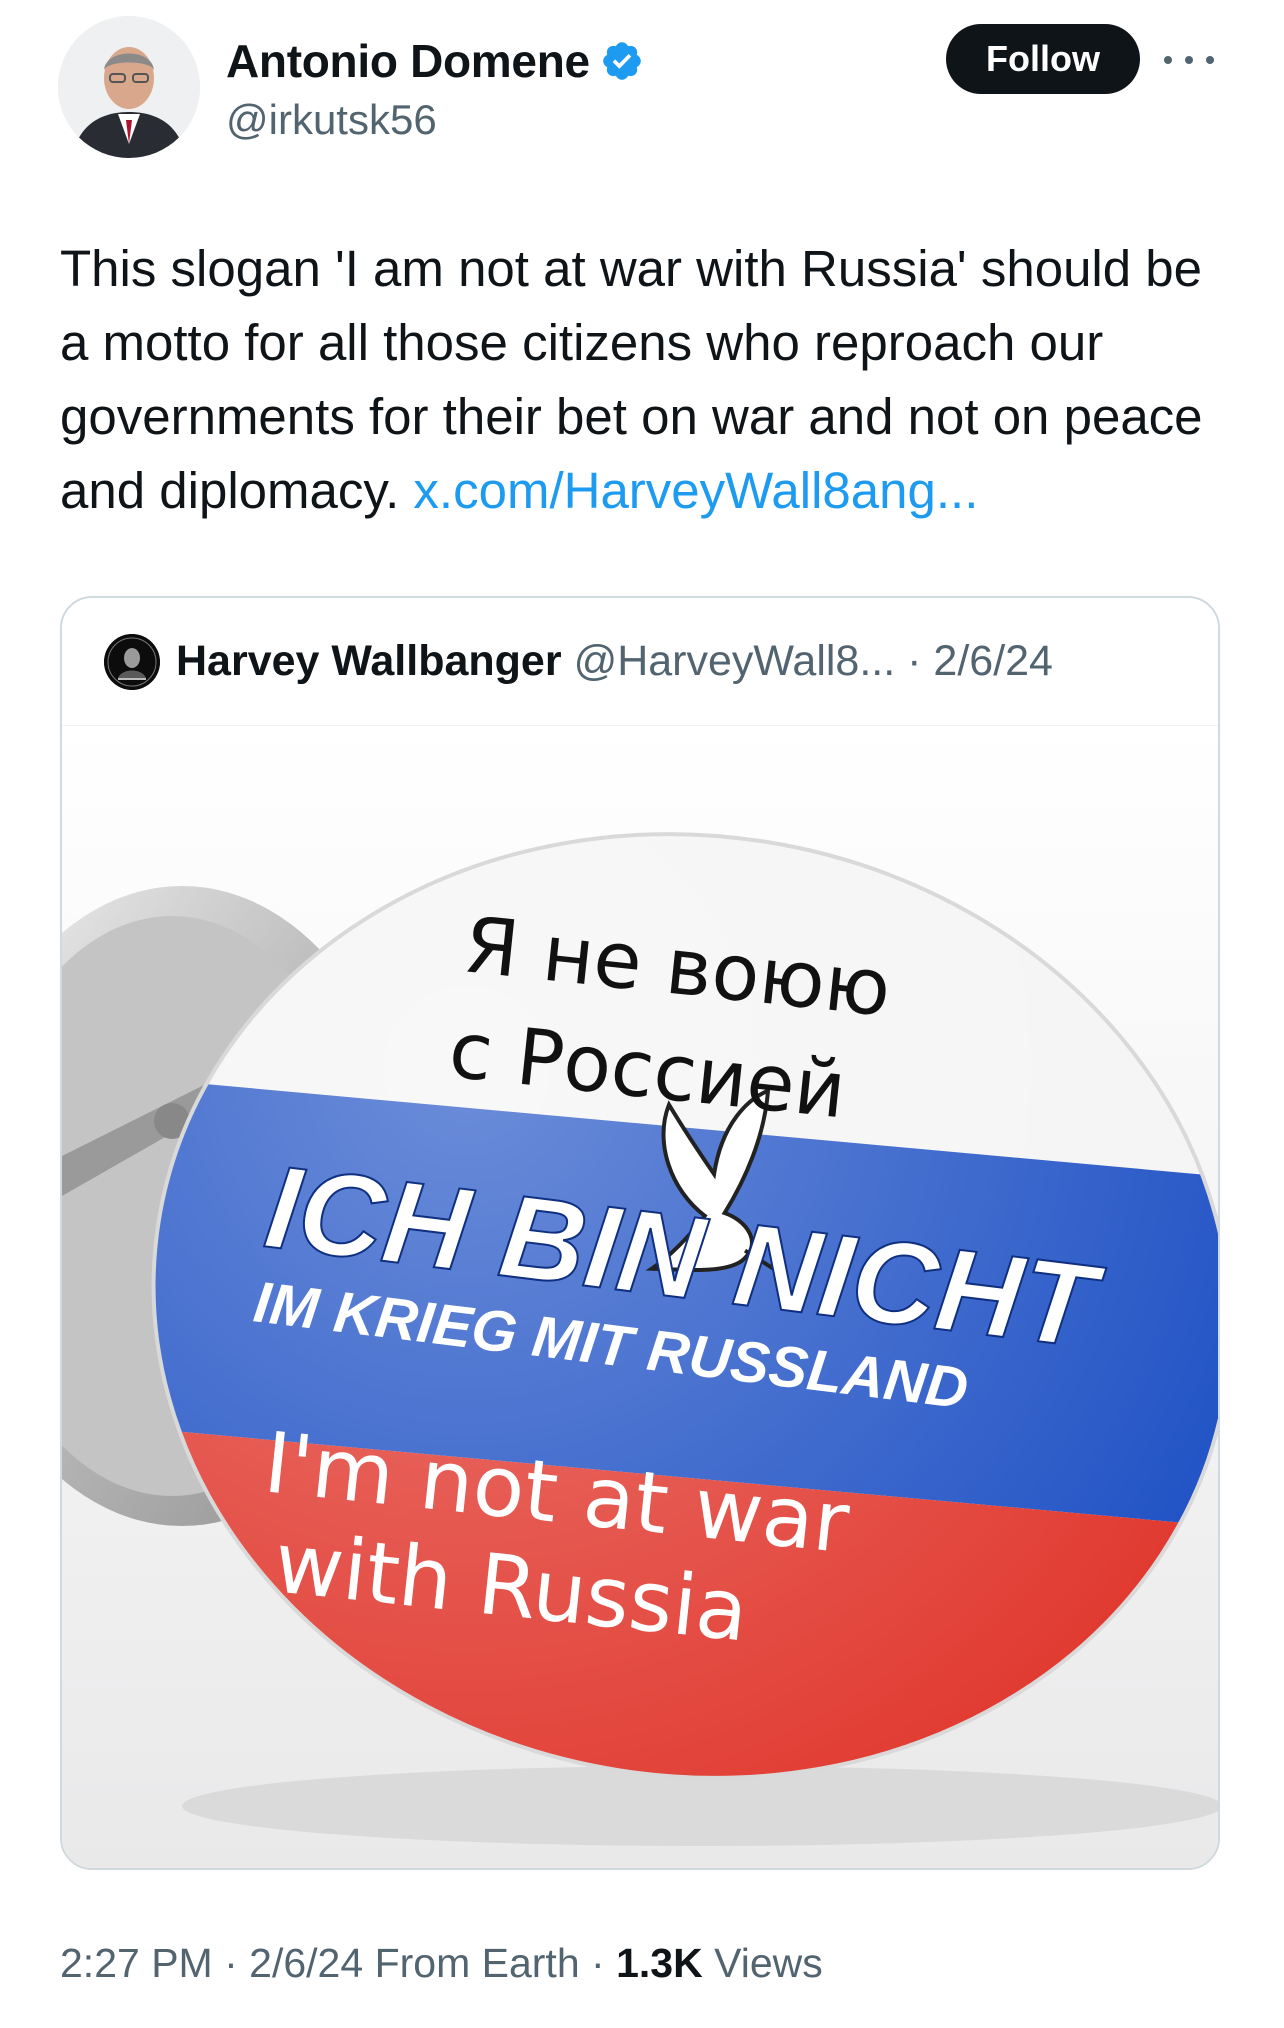 Image resolution: width=1284 pixels, height=2028 pixels. I want to click on tweet-metadata: 2:27 PM · 2/6/24 From Earth · 1.3K Views, so click(441, 1963).